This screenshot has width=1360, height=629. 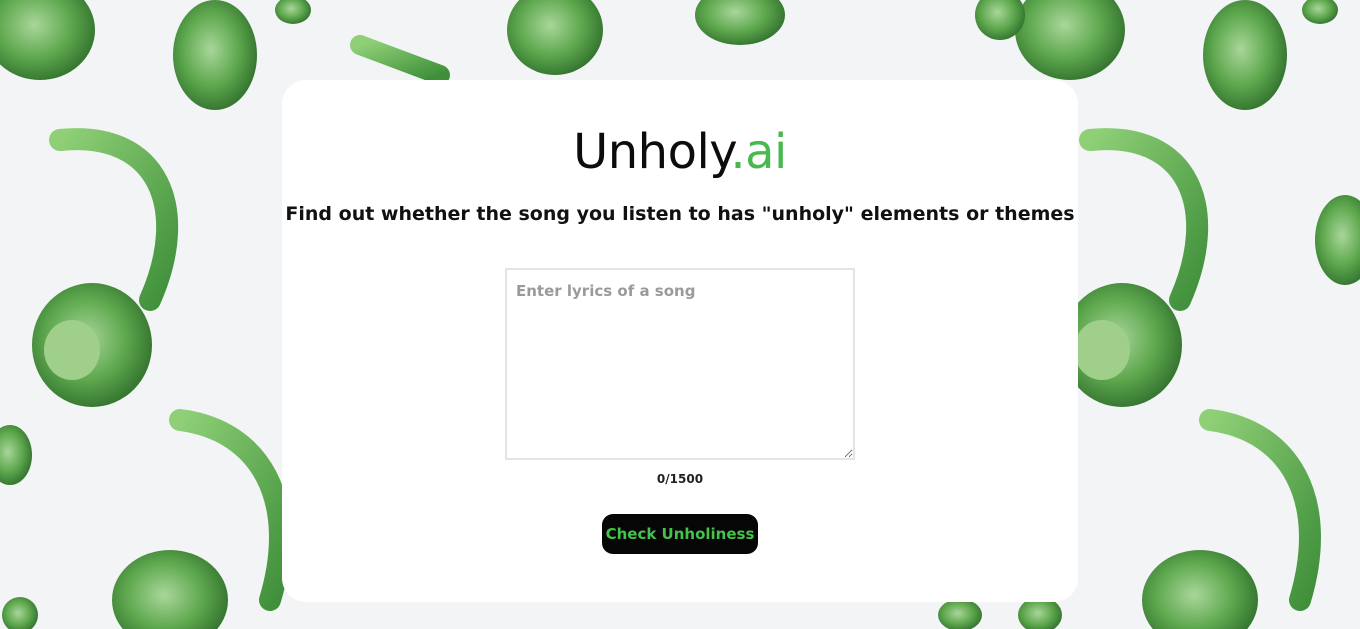 What do you see at coordinates (680, 364) in the screenshot?
I see `lyrics-input` at bounding box center [680, 364].